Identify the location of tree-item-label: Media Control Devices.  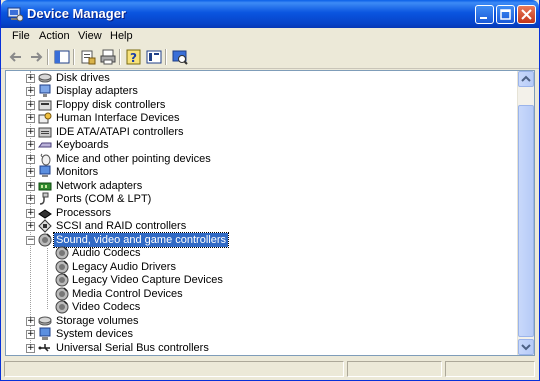
(127, 294).